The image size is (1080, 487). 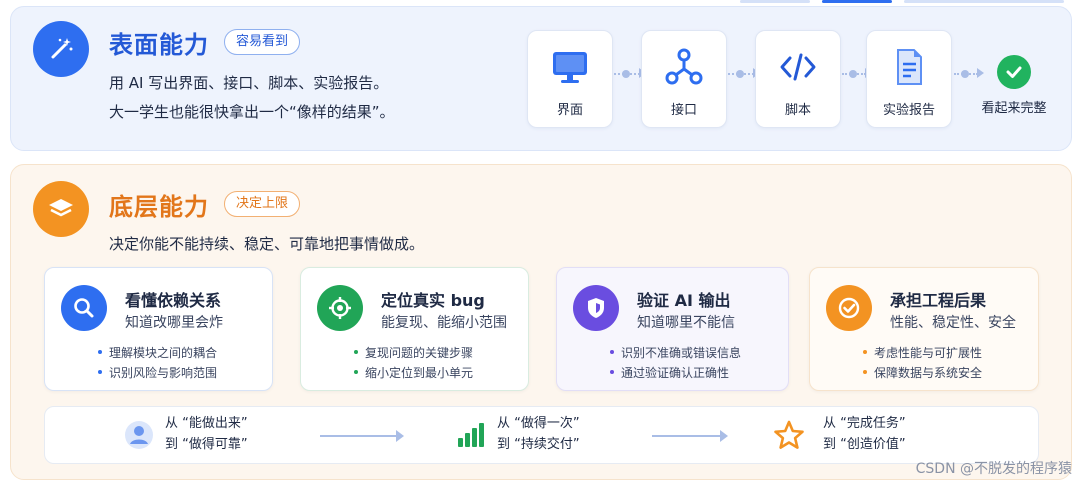 I want to click on card-dependency: 看懂依赖关系 知道改哪里会炸 理解模块之间的耦合 识别风险与影响范围, so click(x=158, y=329).